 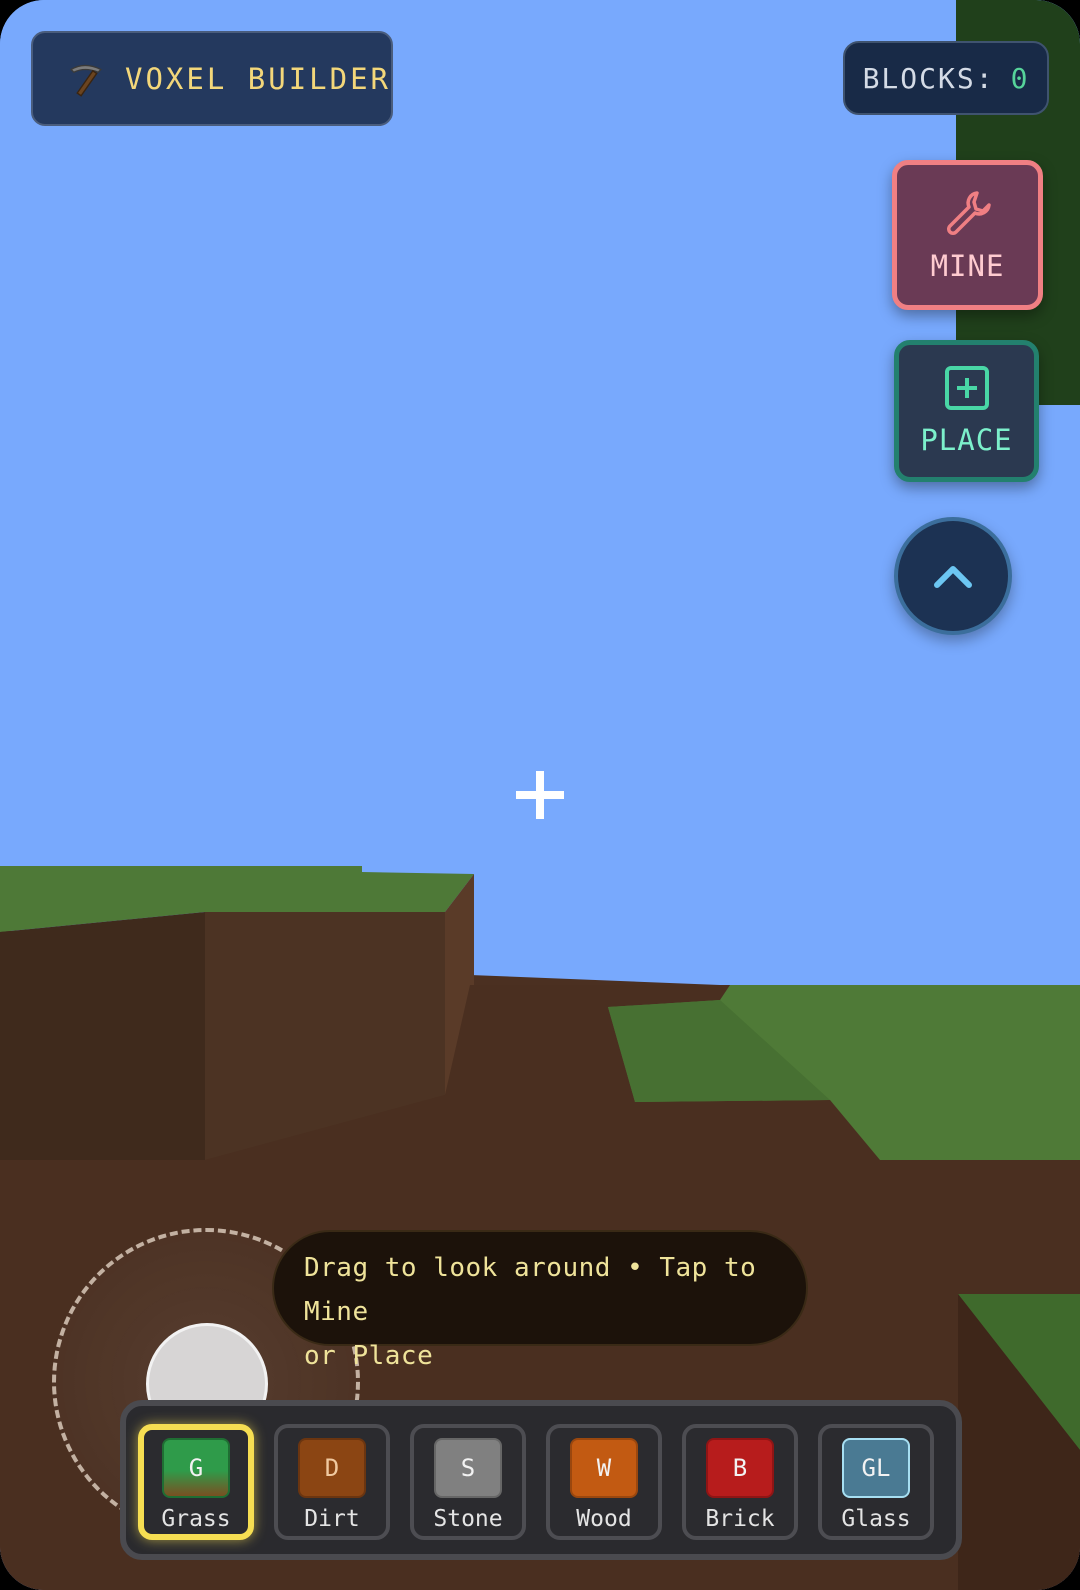 I want to click on hint-line-2: or Place, so click(x=369, y=1356).